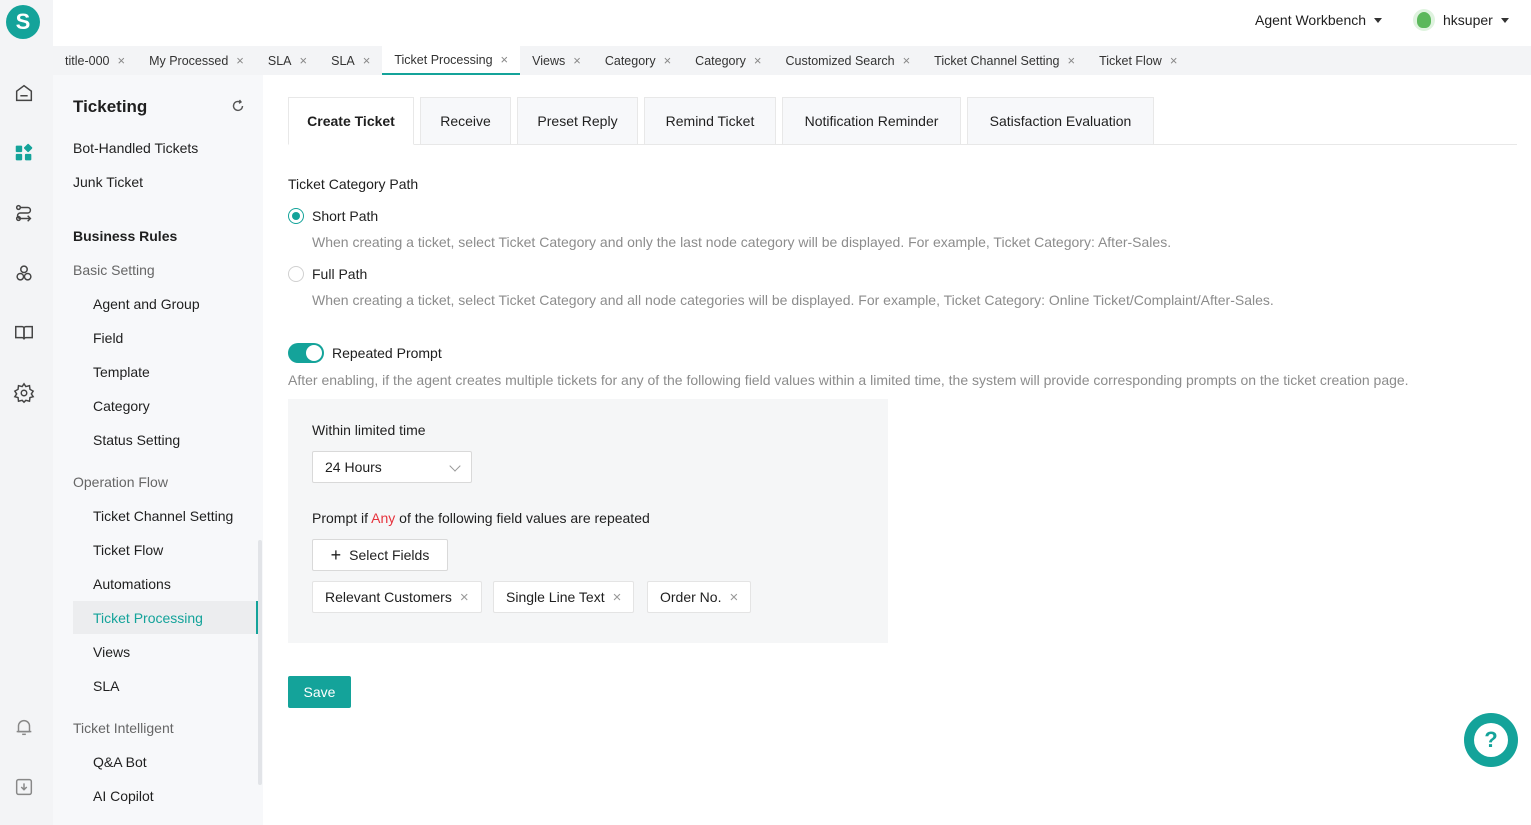  Describe the element at coordinates (128, 550) in the screenshot. I see `sidebar-item-ticket-flow: Ticket Flow` at that location.